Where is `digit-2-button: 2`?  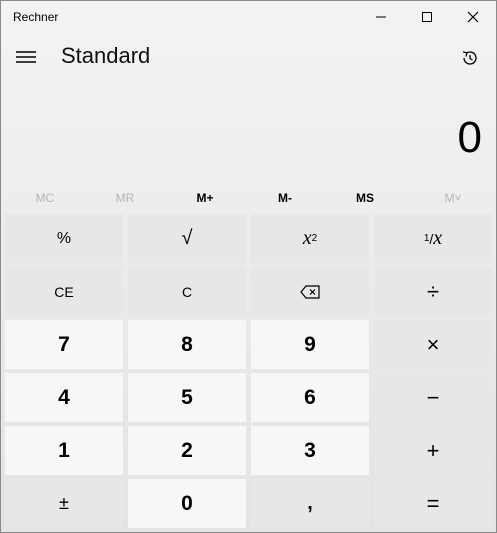
digit-2-button: 2 is located at coordinates (187, 450).